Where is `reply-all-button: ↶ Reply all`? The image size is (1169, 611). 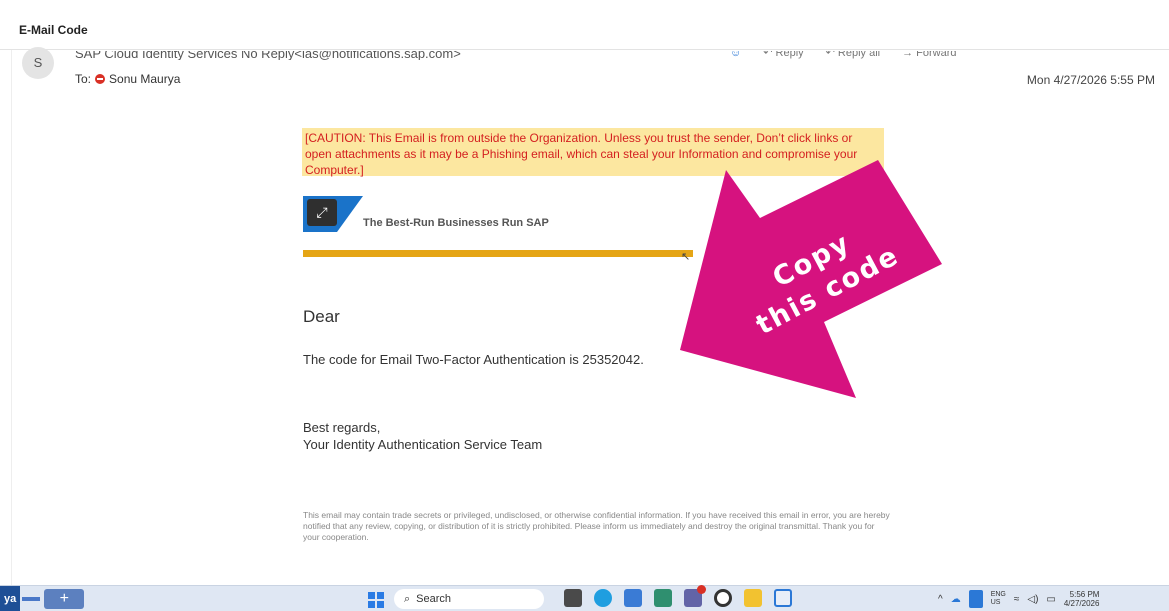
reply-all-button: ↶ Reply all is located at coordinates (853, 55).